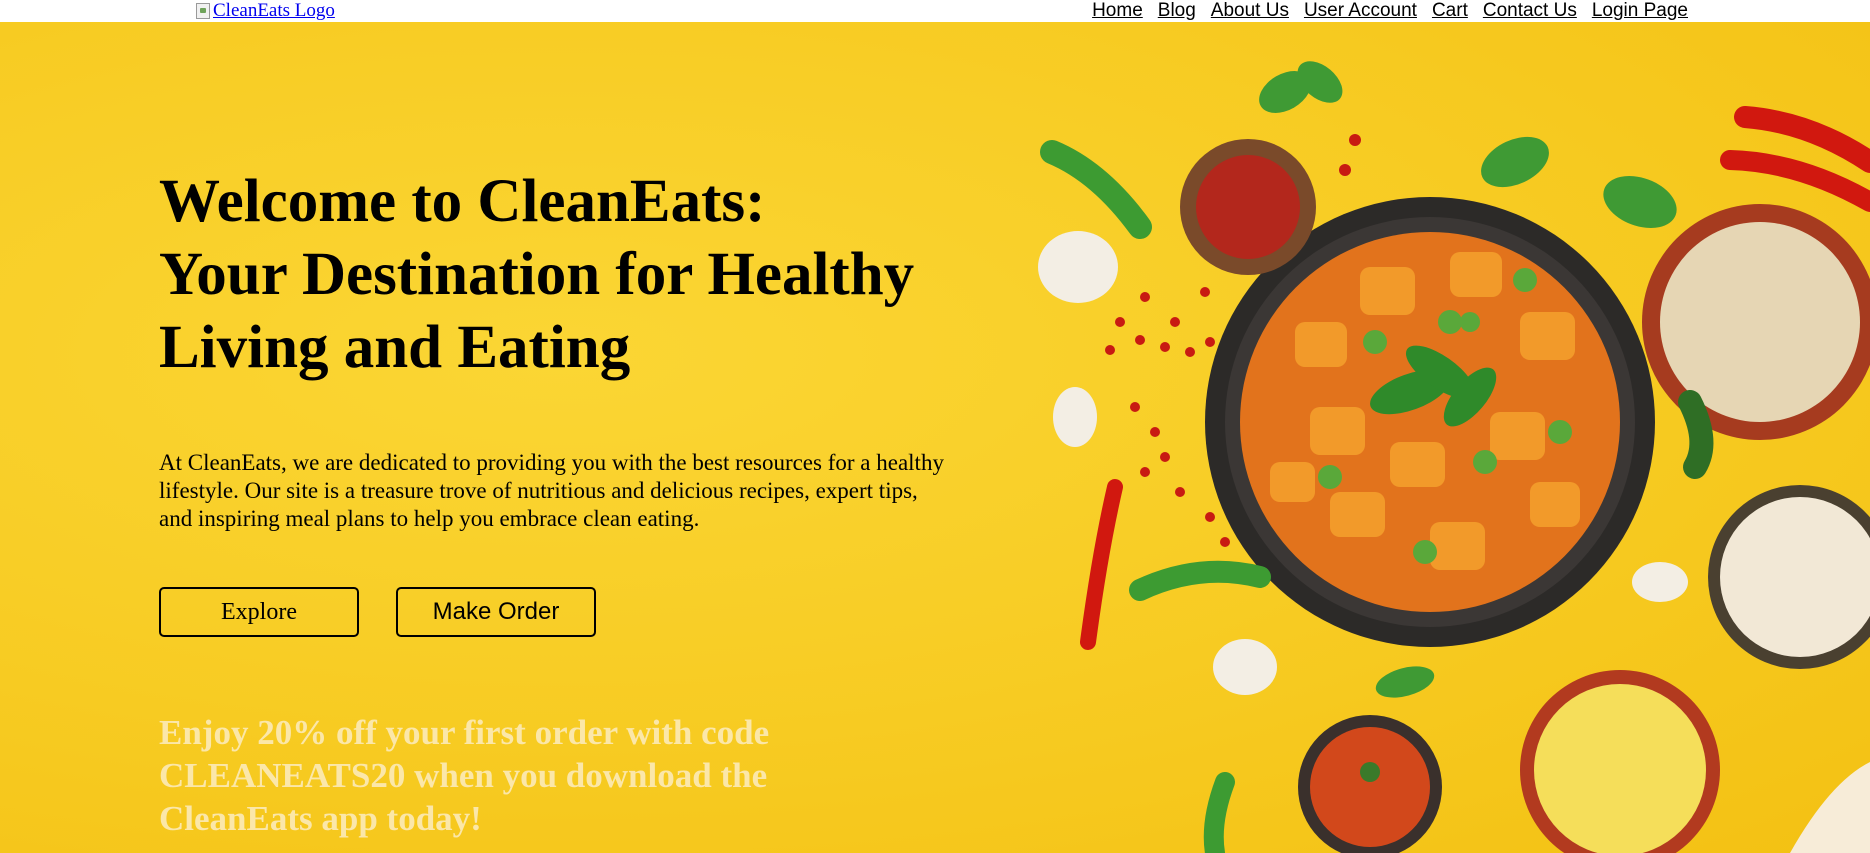 The image size is (1870, 853). What do you see at coordinates (1640, 11) in the screenshot?
I see `nav-login-link: Login Page` at bounding box center [1640, 11].